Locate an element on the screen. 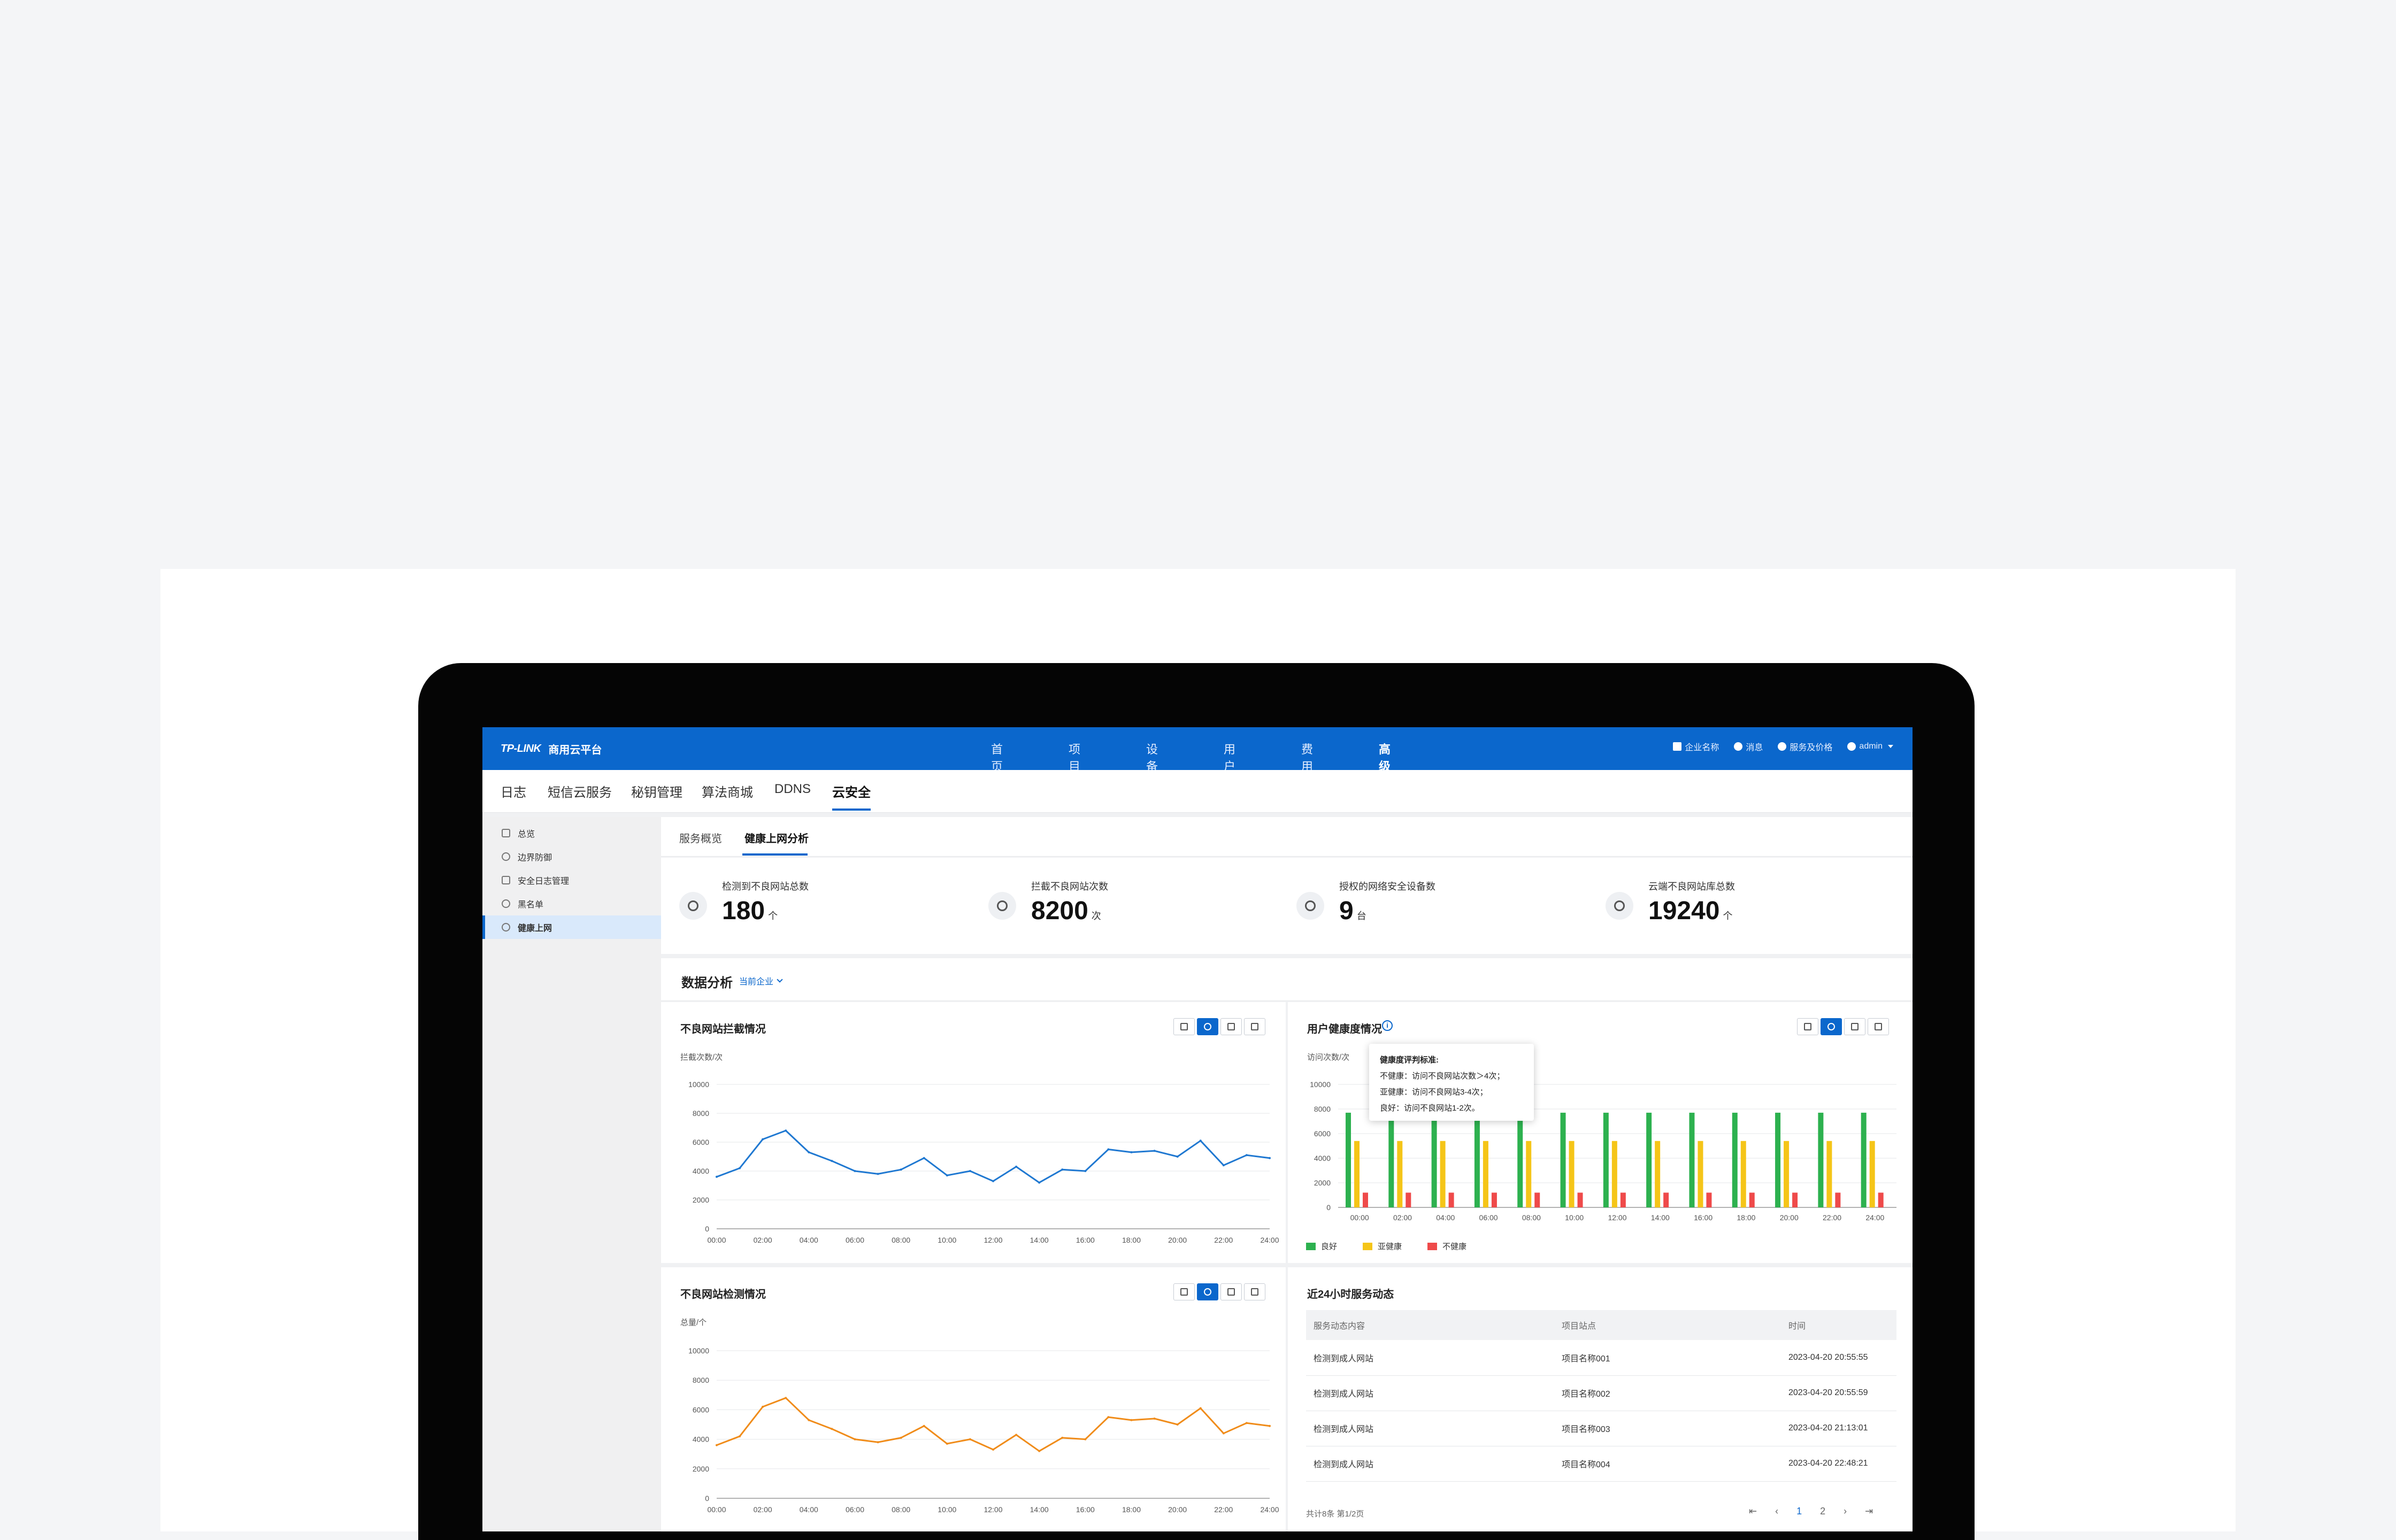  sidebar: 总览 边界防御 安全日志管理 黑名单 健康上网 is located at coordinates (571, 1174).